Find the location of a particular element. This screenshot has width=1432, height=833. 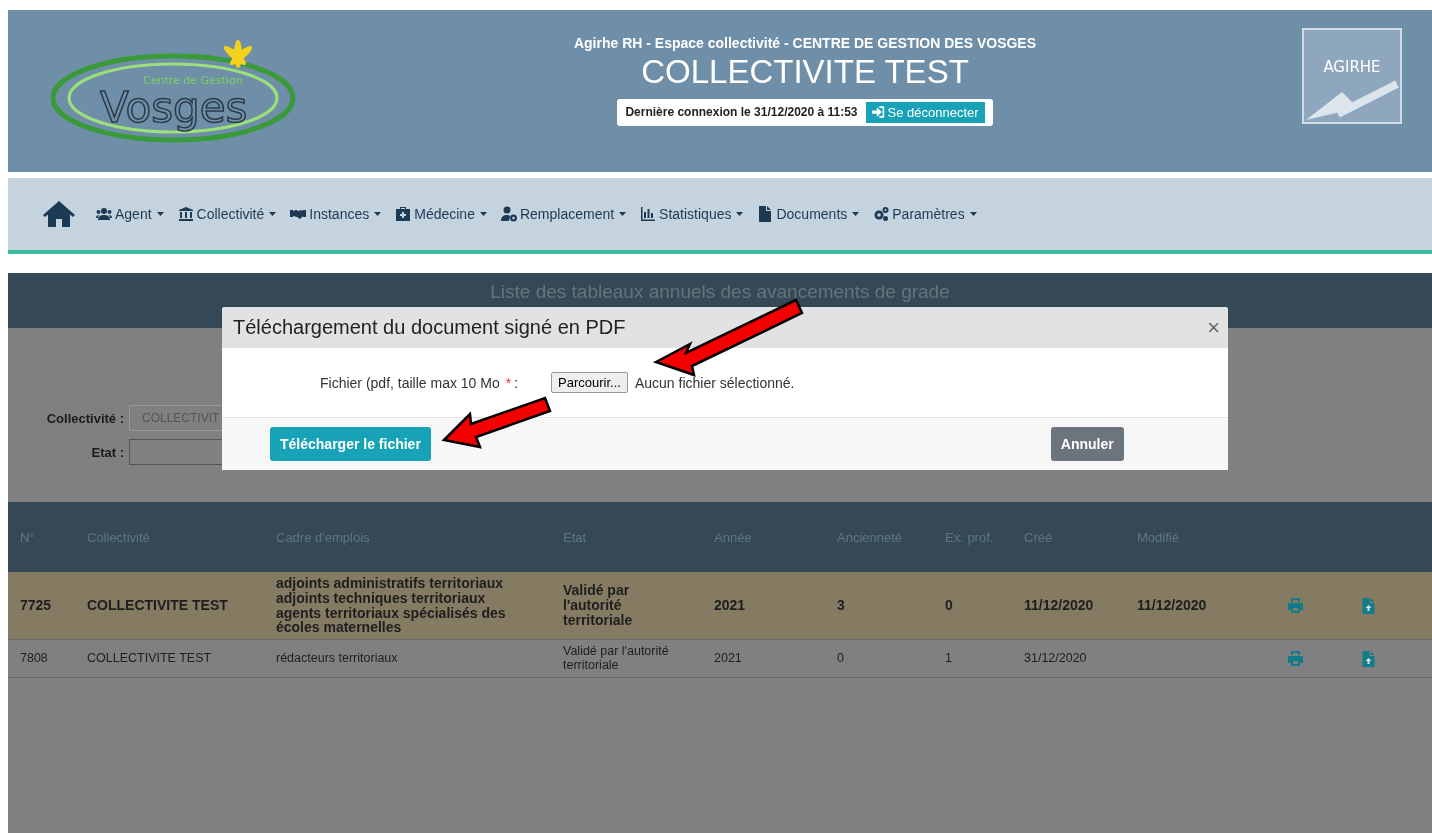

bar-chart-icon is located at coordinates (648, 214).